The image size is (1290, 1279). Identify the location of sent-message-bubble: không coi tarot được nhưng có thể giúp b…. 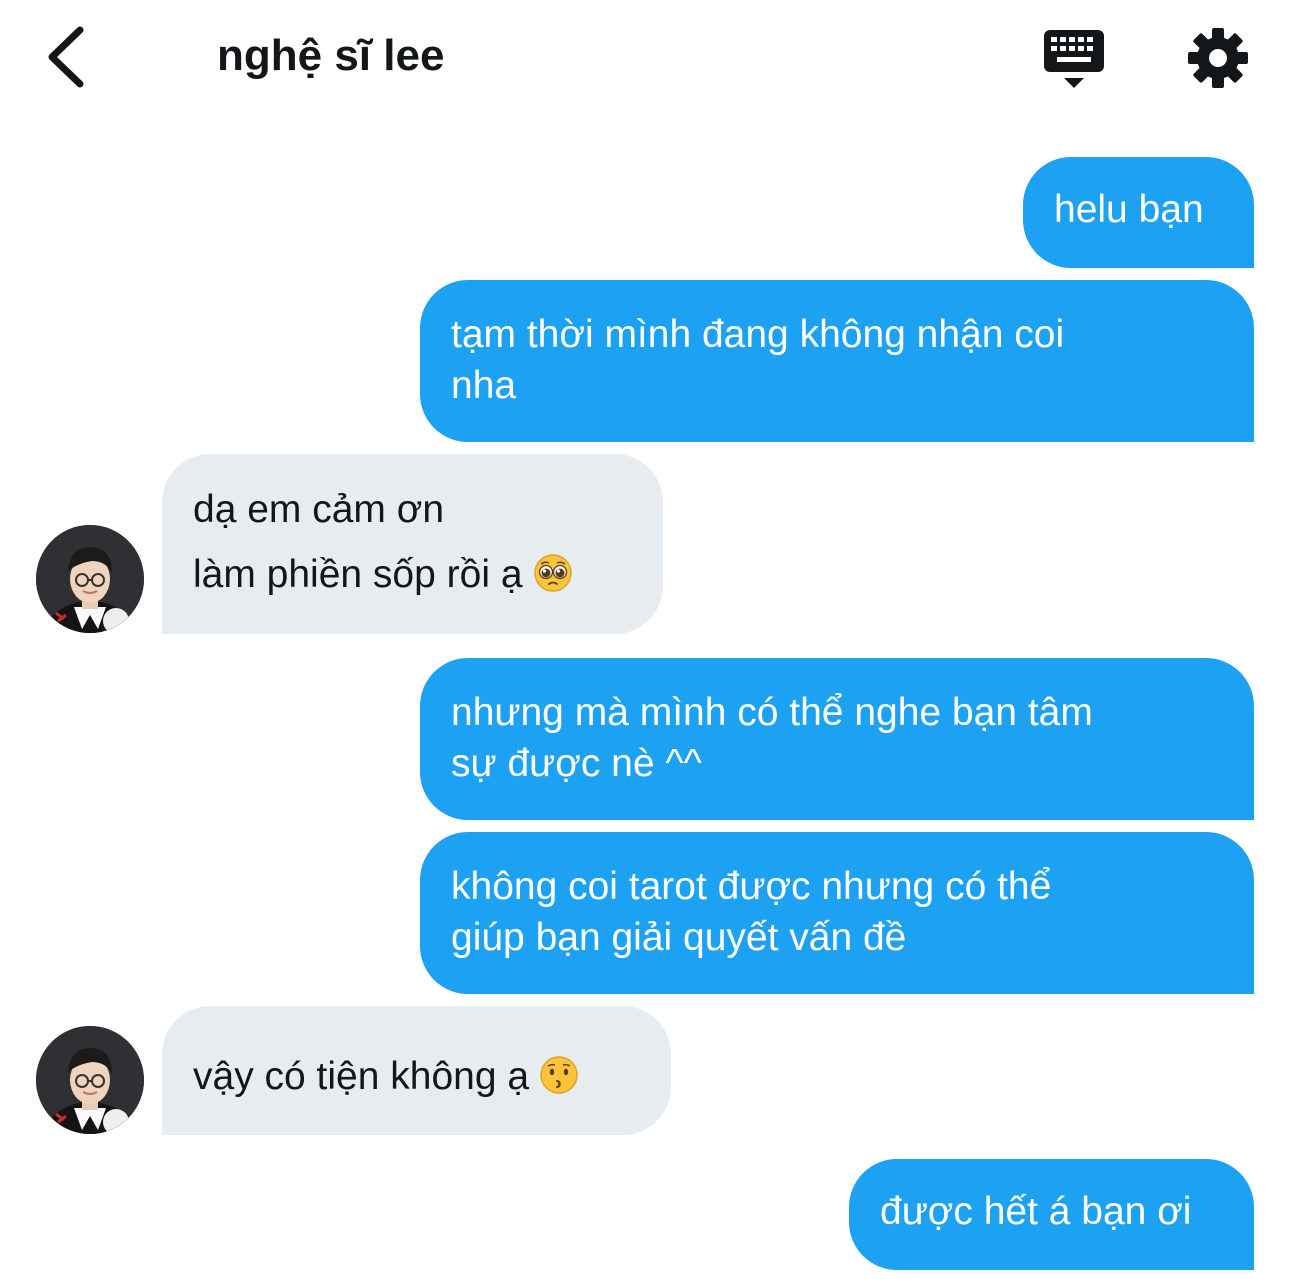
(837, 913).